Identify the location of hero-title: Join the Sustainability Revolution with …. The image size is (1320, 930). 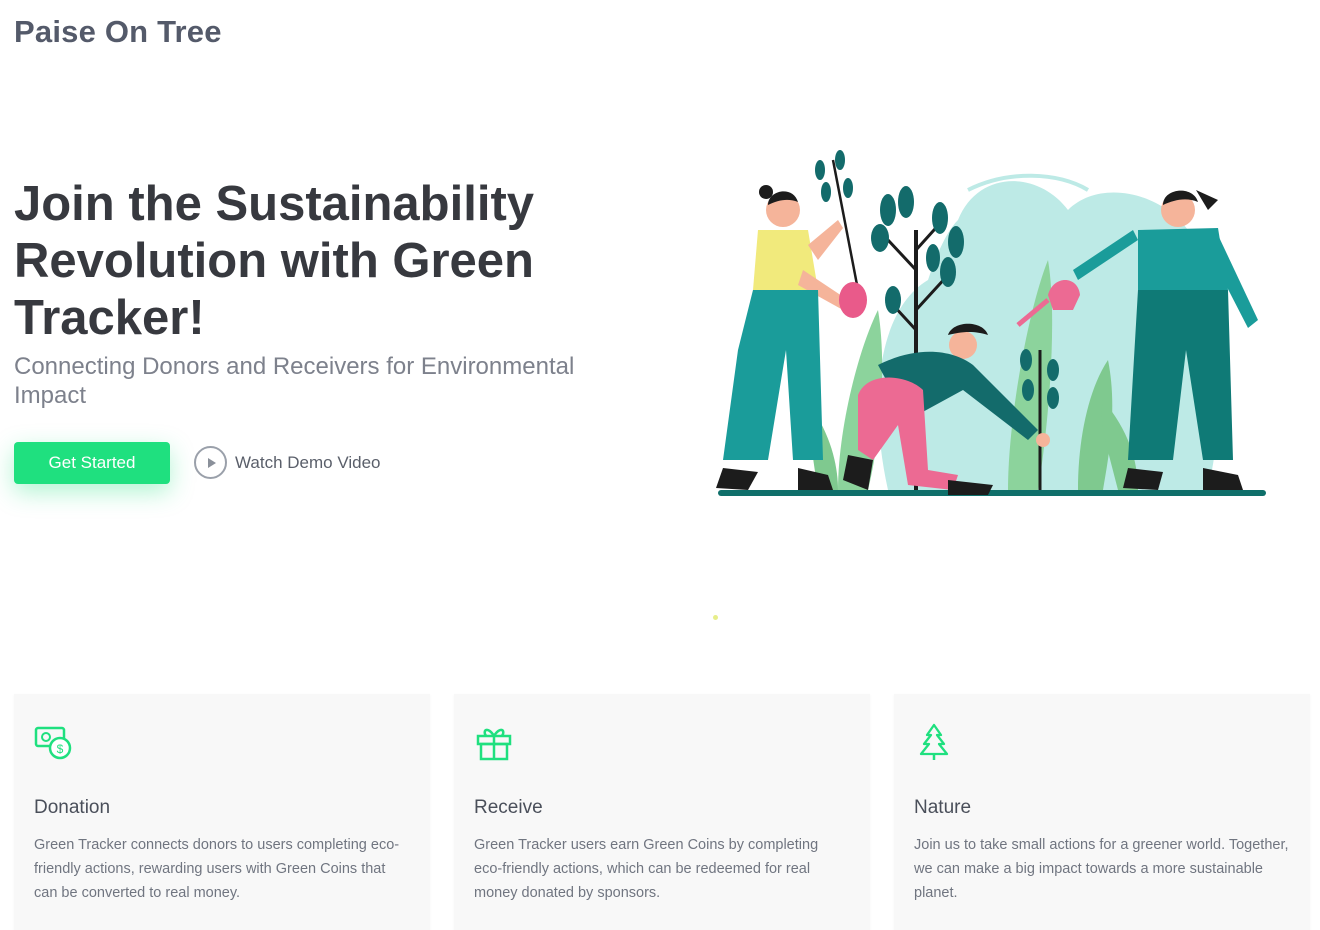
(274, 261).